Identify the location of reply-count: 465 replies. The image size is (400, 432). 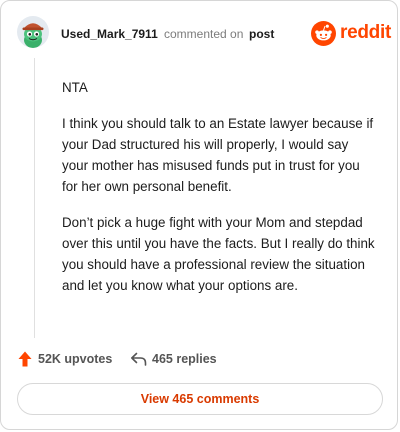
(184, 359).